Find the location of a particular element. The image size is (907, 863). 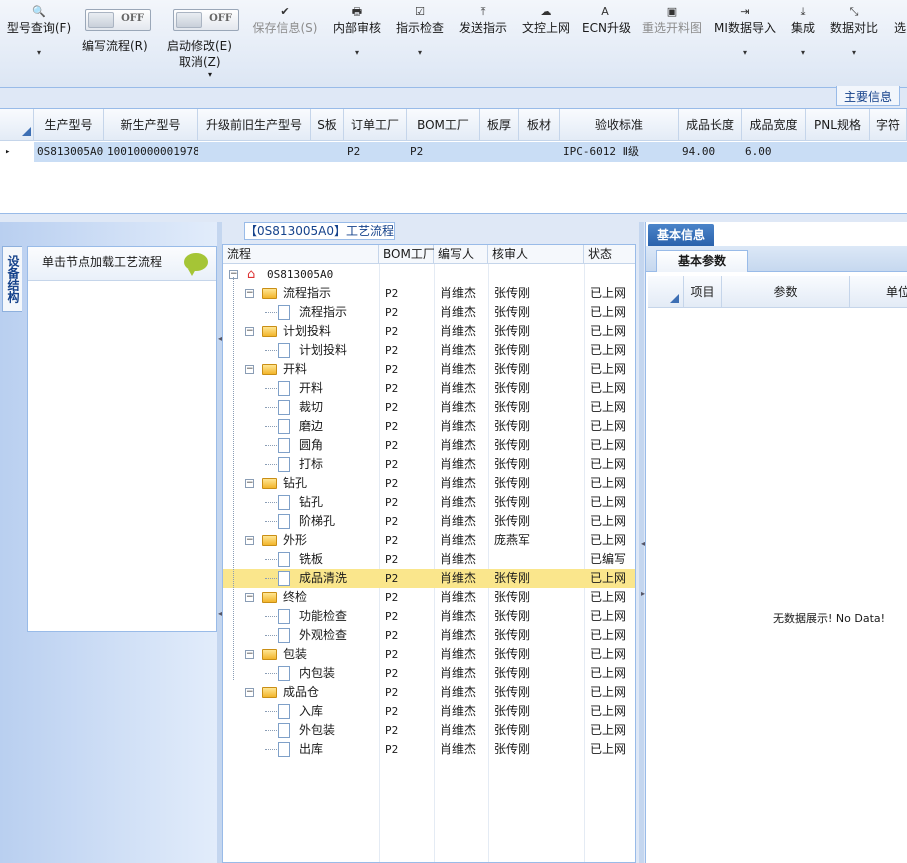

grid-col-header: 验收标准 is located at coordinates (619, 125).